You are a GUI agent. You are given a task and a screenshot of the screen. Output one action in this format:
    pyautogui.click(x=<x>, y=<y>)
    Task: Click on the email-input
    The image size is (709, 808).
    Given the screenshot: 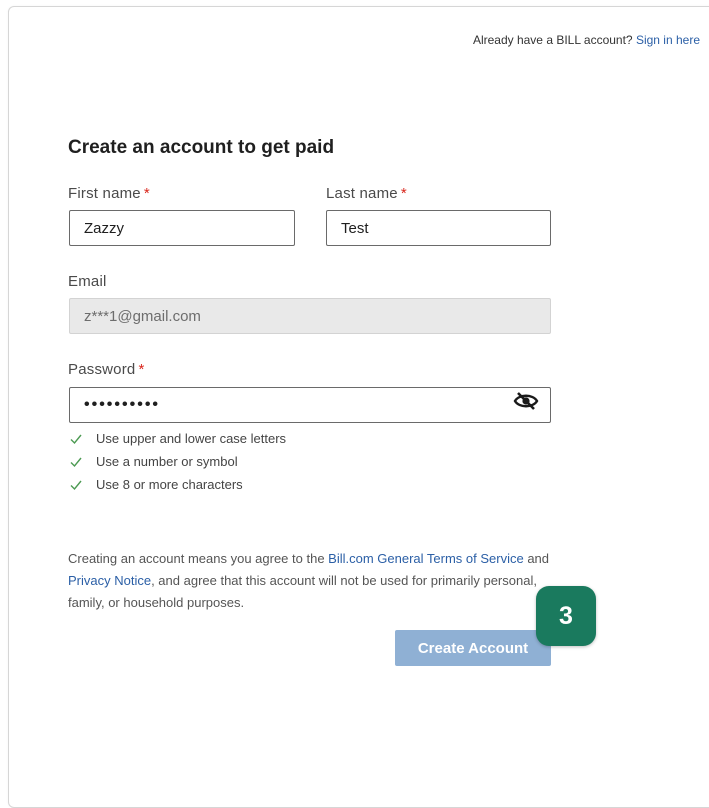 What is the action you would take?
    pyautogui.click(x=310, y=316)
    